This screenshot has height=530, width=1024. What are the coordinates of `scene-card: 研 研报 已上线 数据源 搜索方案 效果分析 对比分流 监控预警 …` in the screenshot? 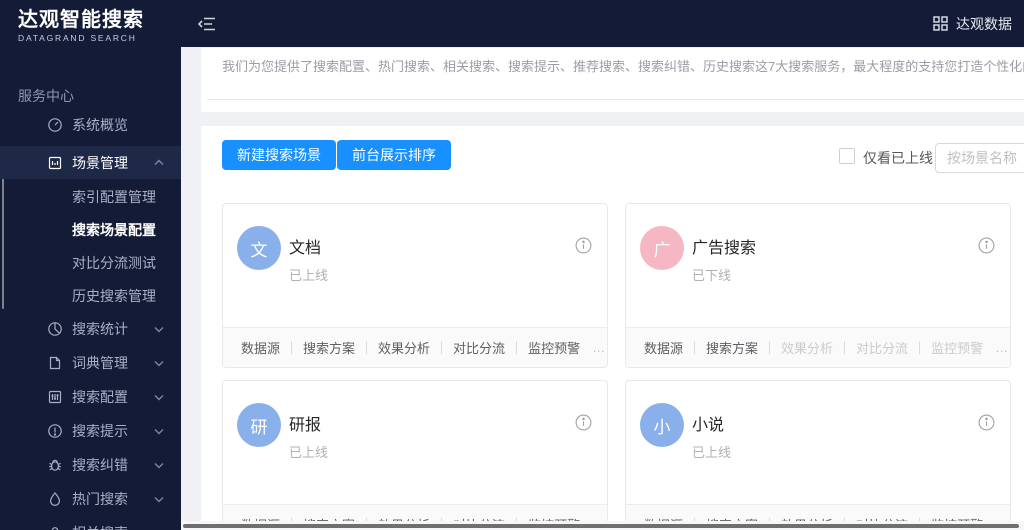 It's located at (415, 455).